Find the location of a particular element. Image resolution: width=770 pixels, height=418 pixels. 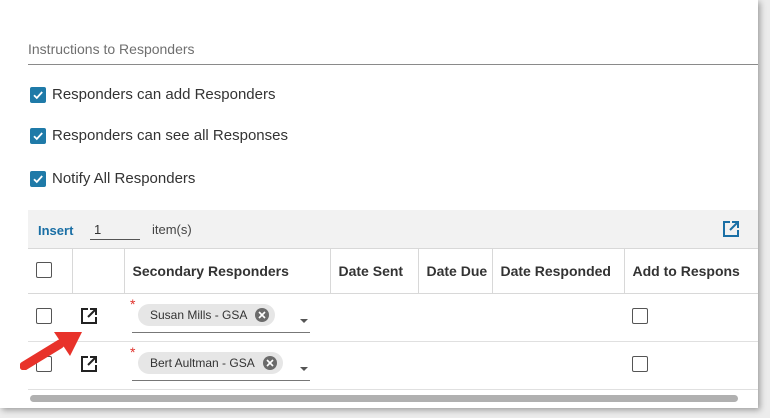

option-see-all-responses: Responders can see all Responses is located at coordinates (159, 135).